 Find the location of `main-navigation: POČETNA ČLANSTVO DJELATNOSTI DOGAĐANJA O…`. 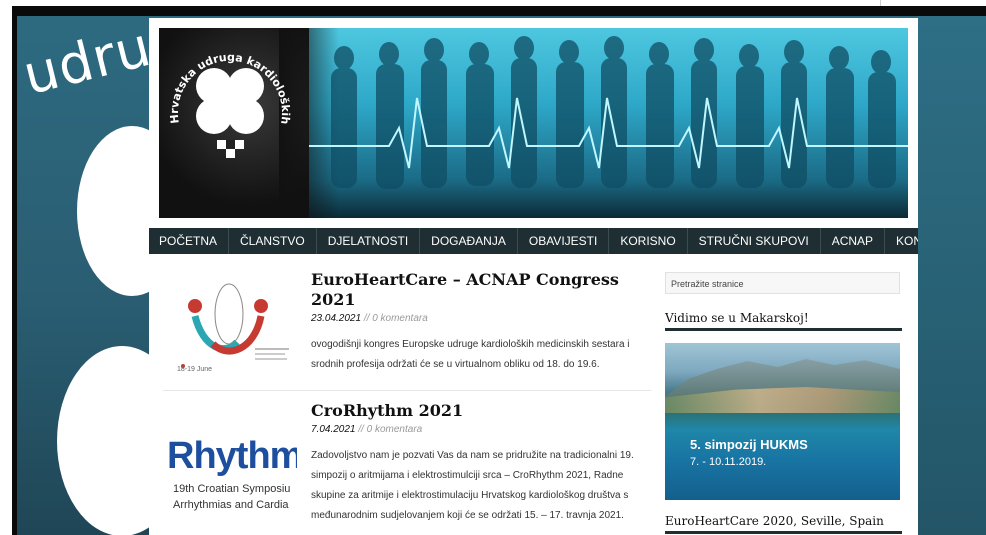

main-navigation: POČETNA ČLANSTVO DJELATNOSTI DOGAĐANJA O… is located at coordinates (533, 241).